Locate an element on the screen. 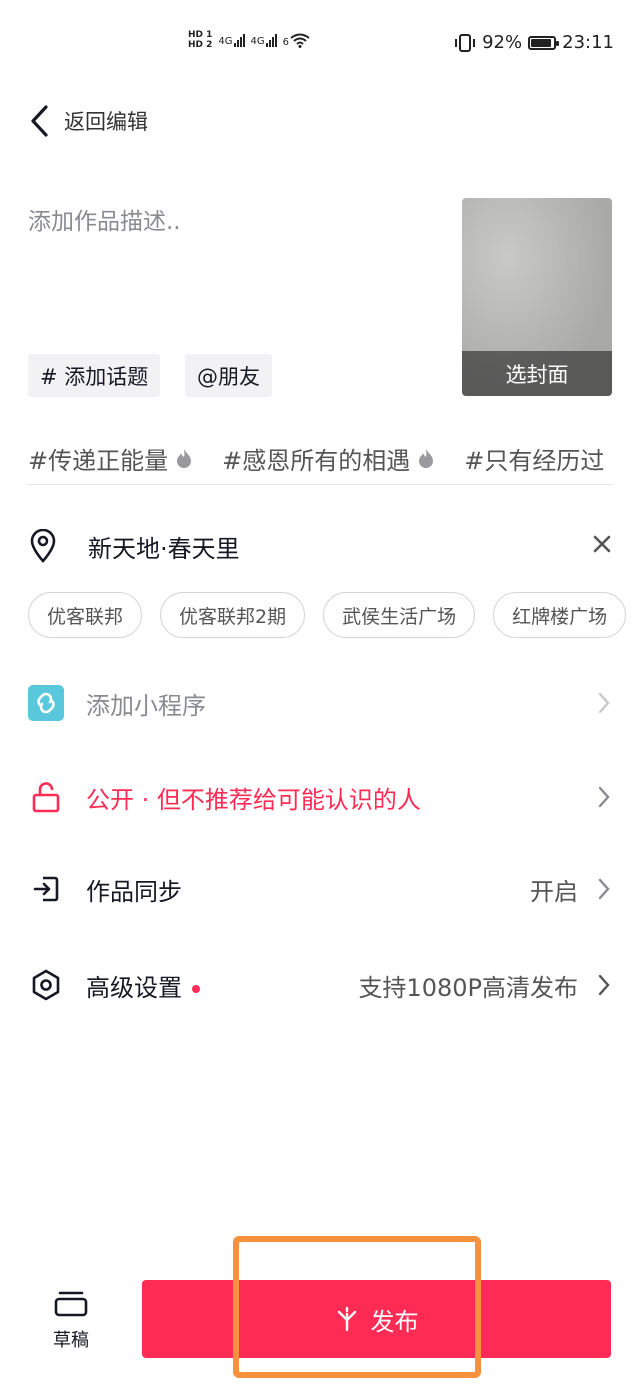 This screenshot has height=1387, width=640. sync-label: 作品同步 is located at coordinates (134, 891).